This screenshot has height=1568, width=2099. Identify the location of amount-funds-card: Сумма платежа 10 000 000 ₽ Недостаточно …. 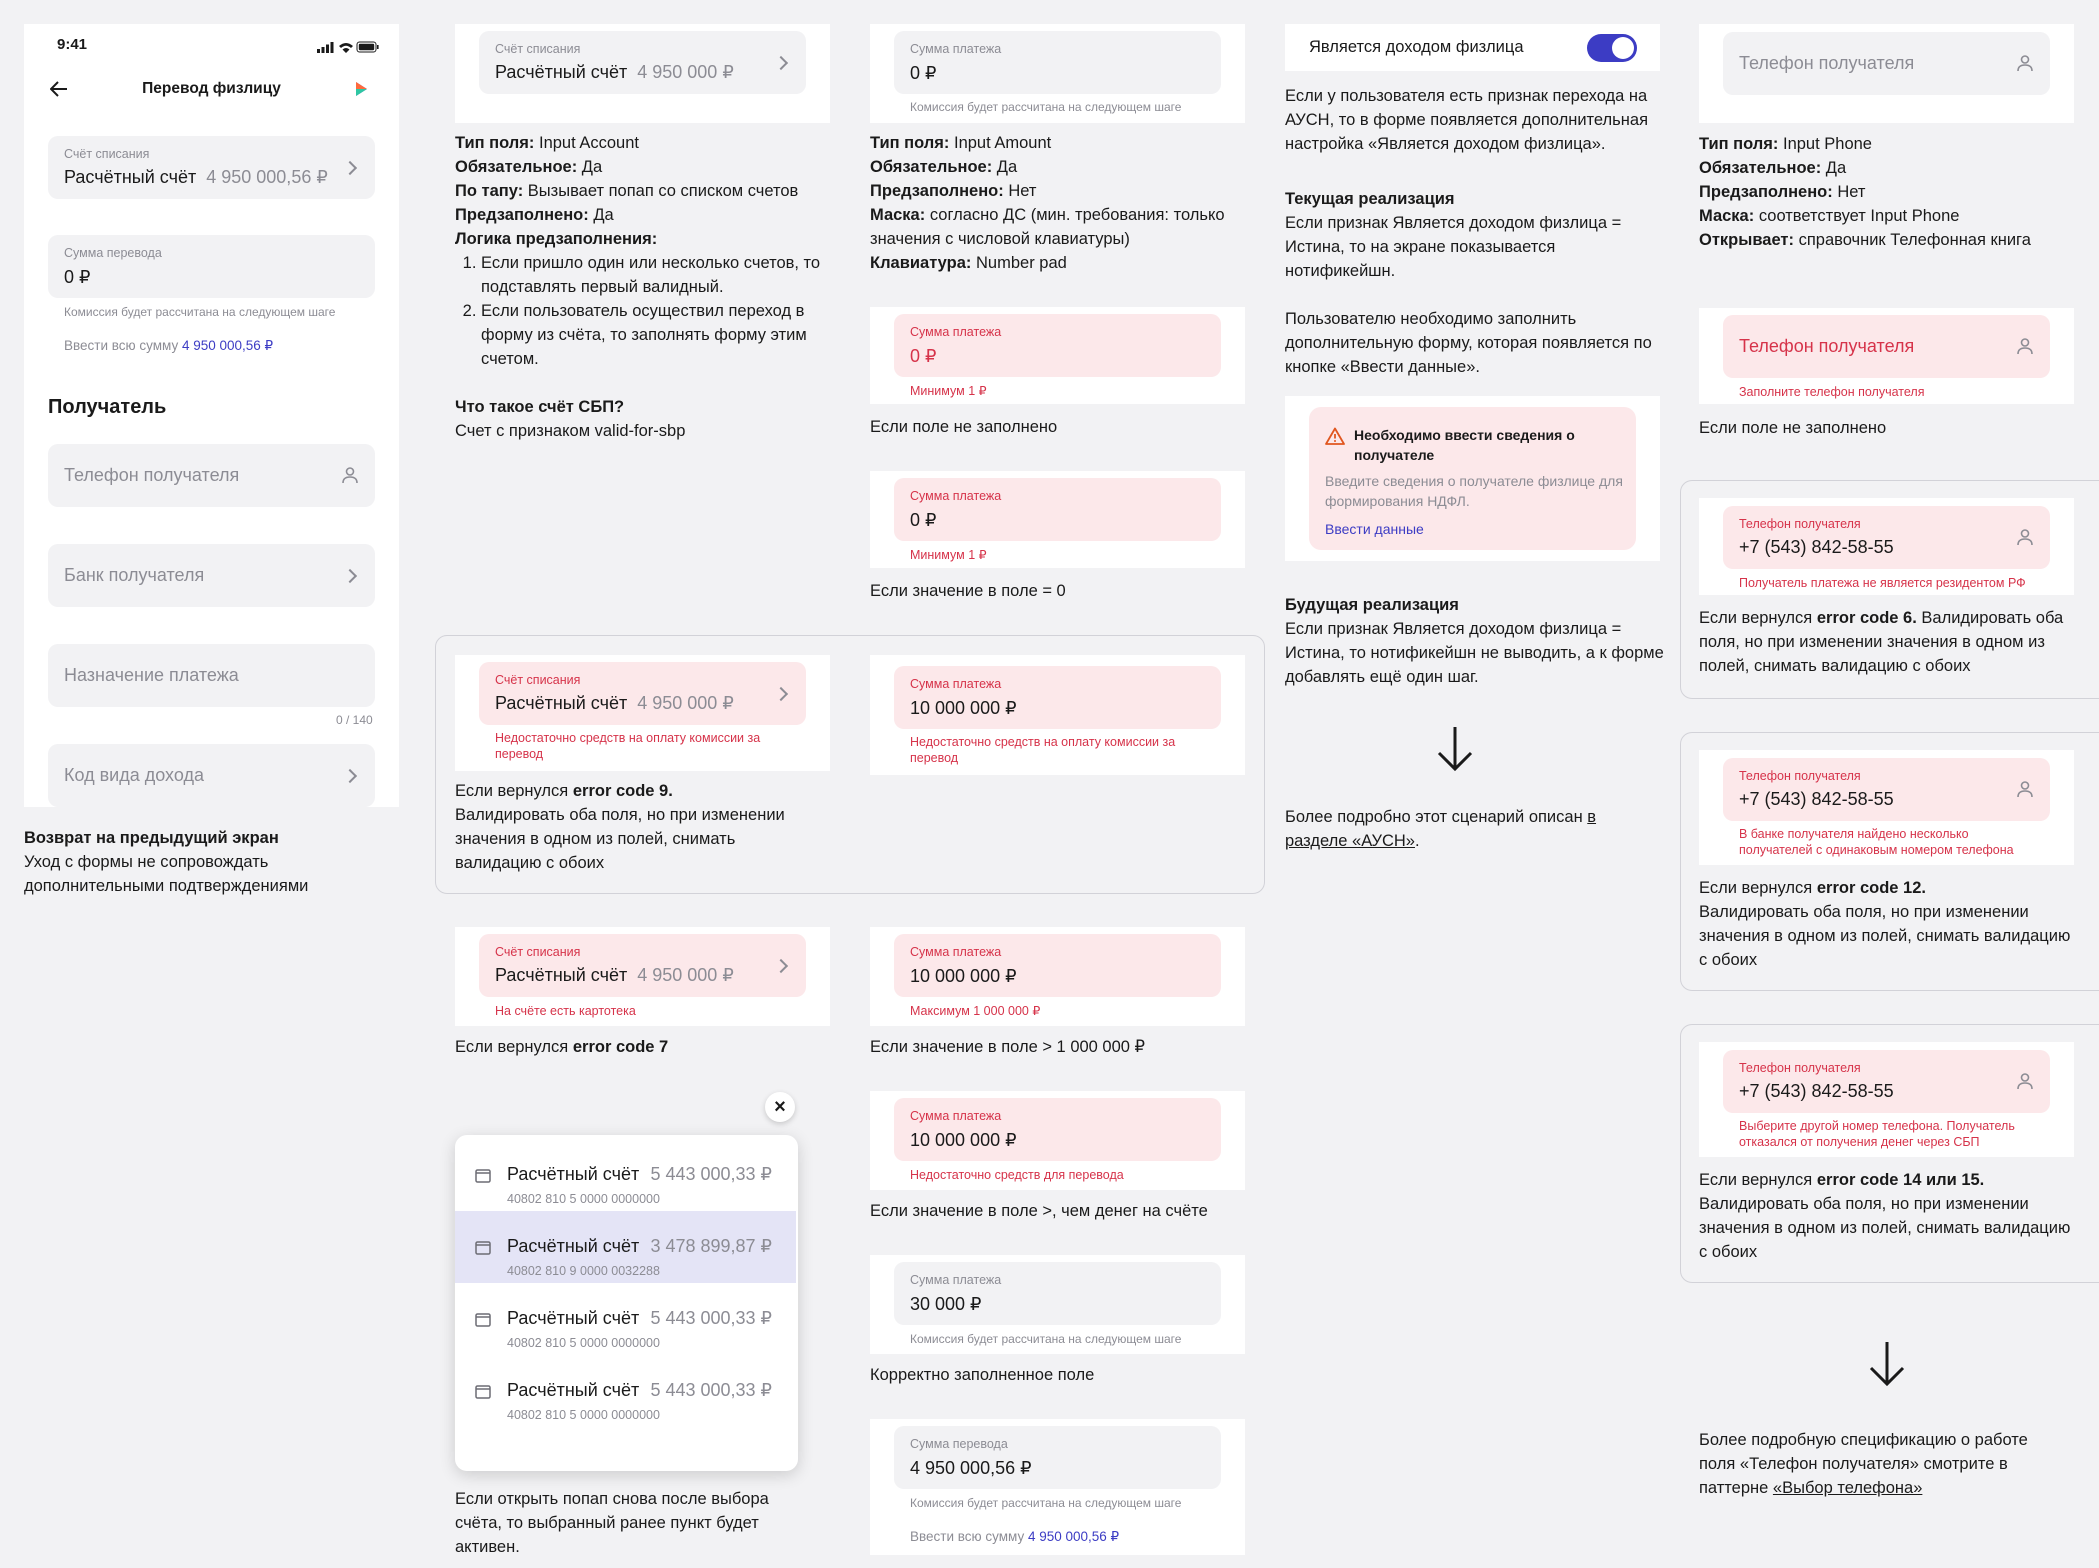
(1057, 1140).